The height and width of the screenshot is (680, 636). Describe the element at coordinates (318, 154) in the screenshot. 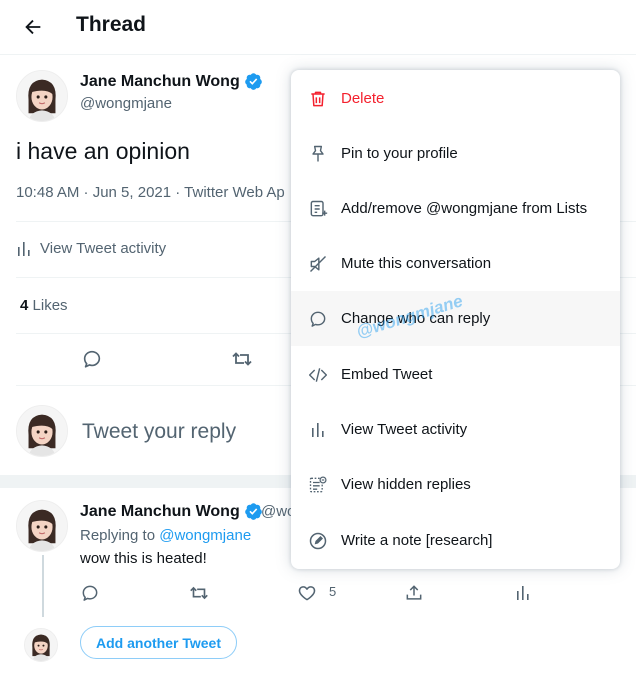

I see `pin-icon` at that location.